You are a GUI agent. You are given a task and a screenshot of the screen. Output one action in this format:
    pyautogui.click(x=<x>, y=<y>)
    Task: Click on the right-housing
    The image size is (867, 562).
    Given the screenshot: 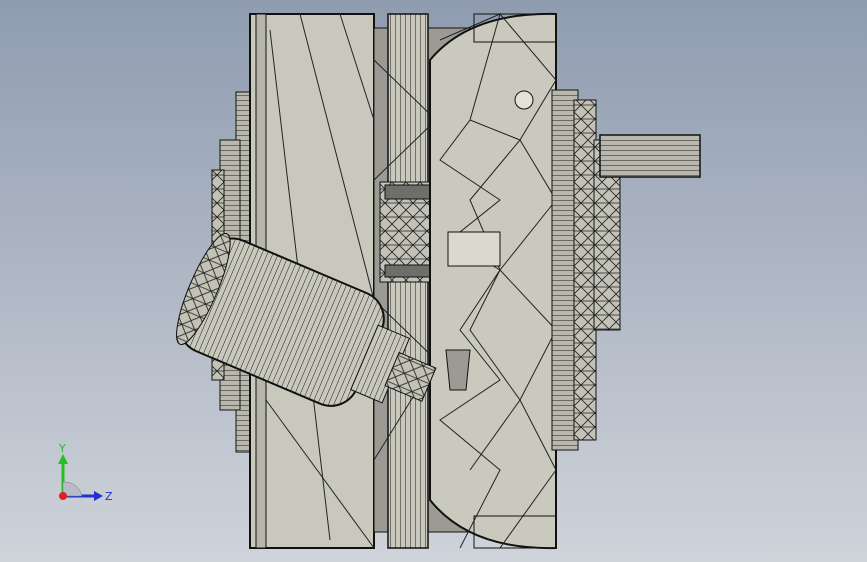 What is the action you would take?
    pyautogui.click(x=493, y=281)
    